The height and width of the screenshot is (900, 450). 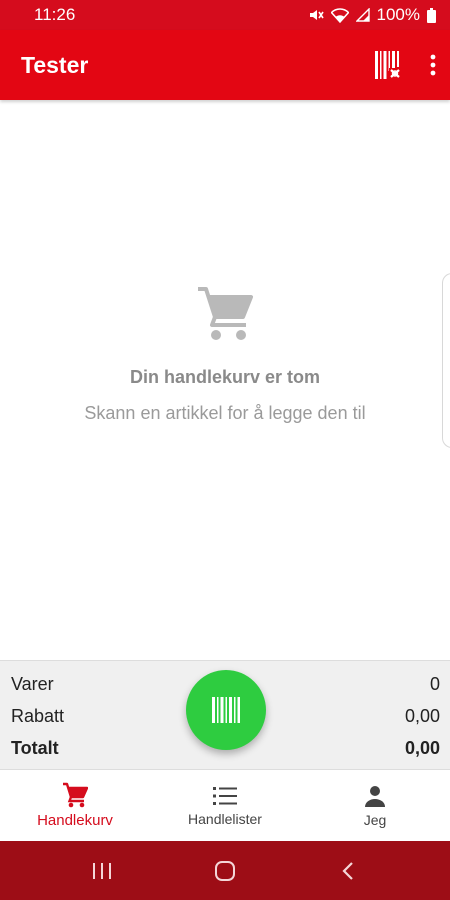 I want to click on summary-label: Totalt, so click(x=35, y=748).